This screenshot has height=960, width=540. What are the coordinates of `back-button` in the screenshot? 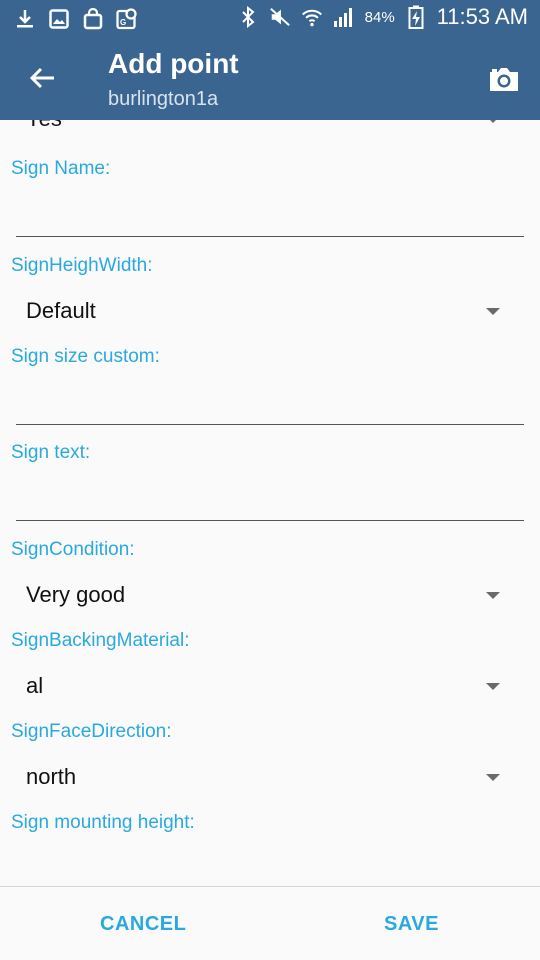 It's located at (42, 78).